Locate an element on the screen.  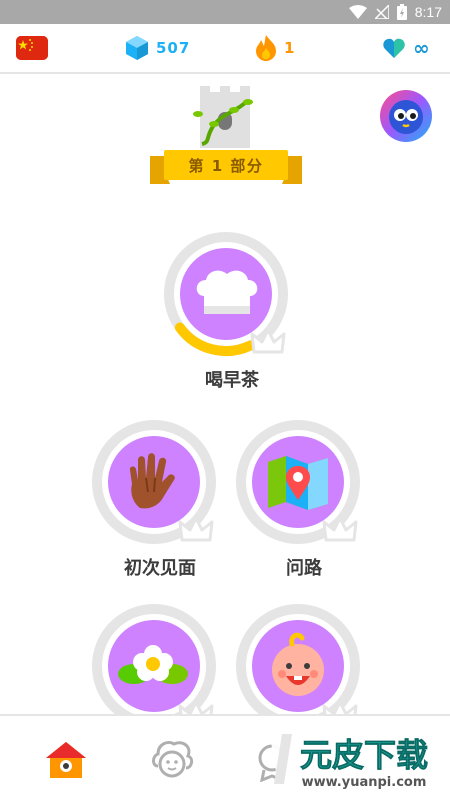
china-flag-icon is located at coordinates (32, 48).